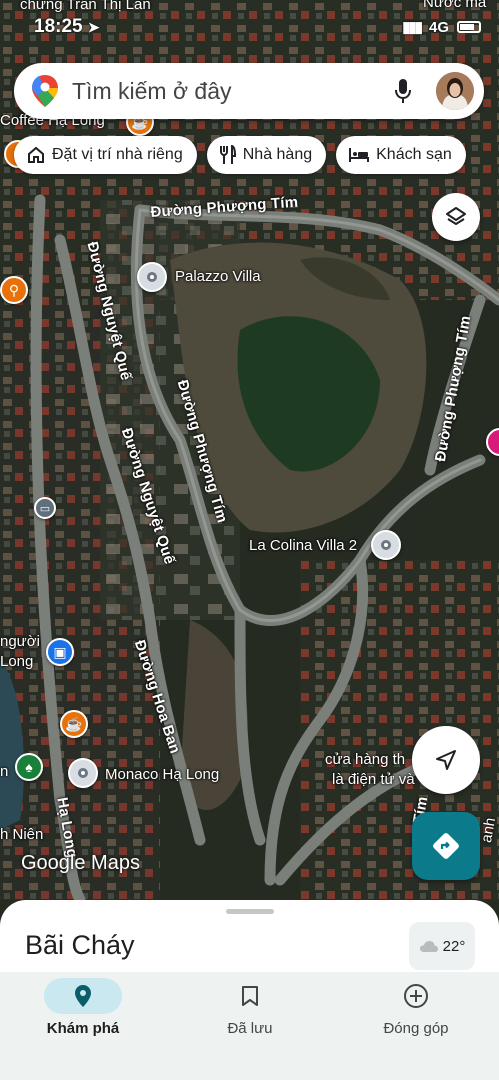  I want to click on status-time: 18:25 ➤, so click(67, 27).